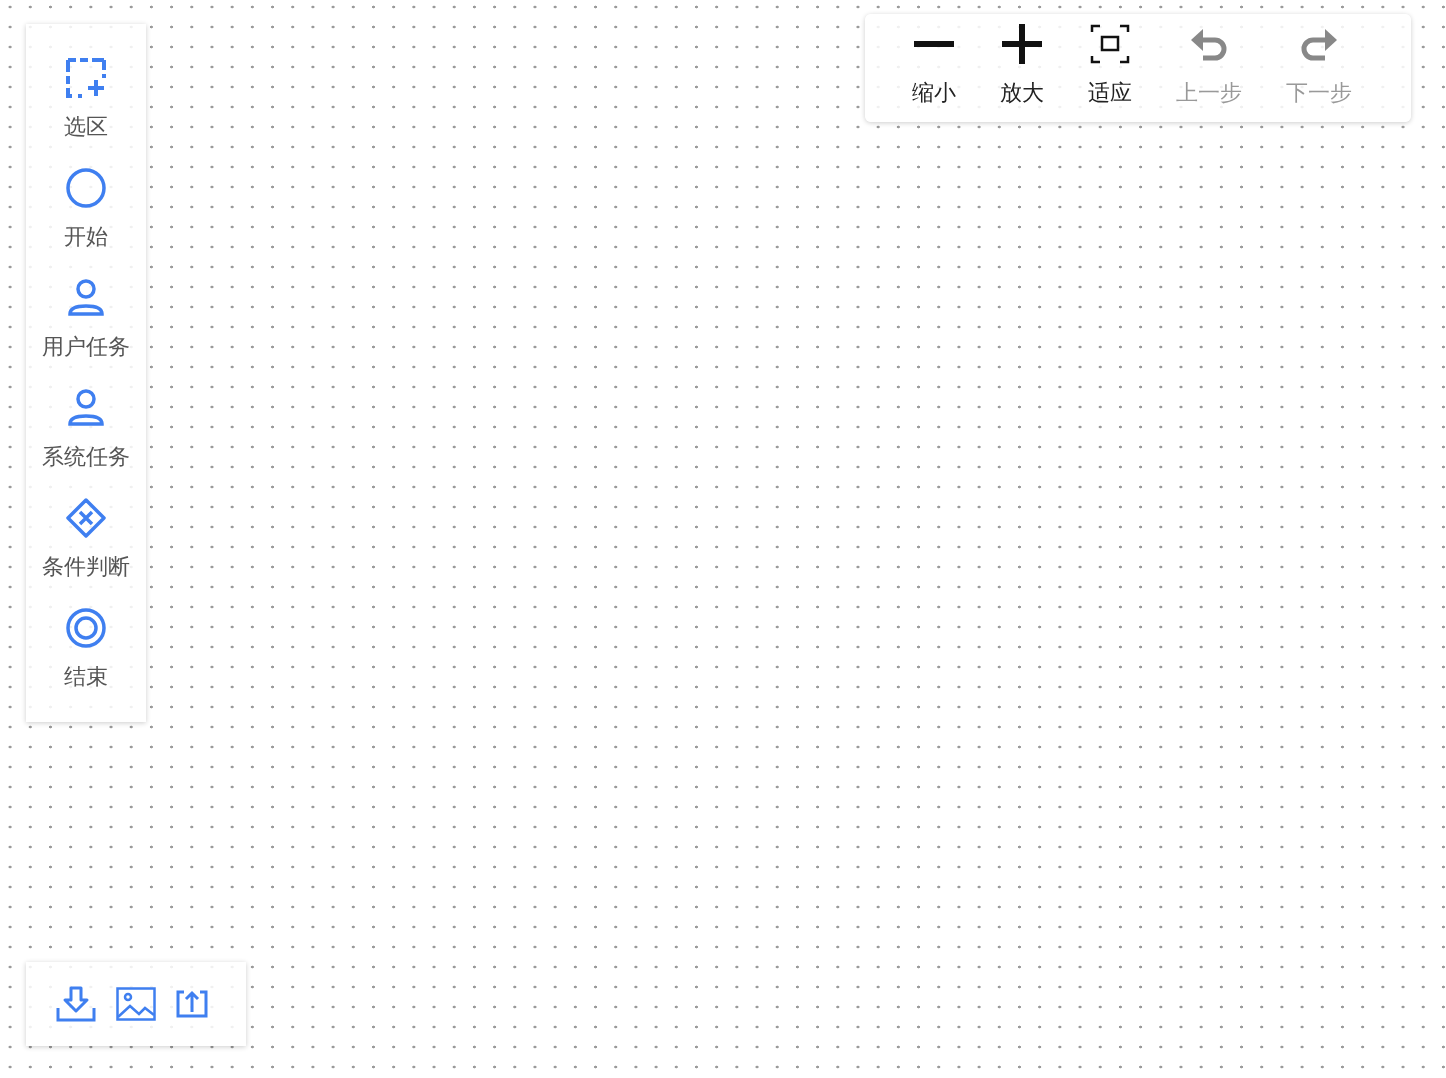 The width and height of the screenshot is (1446, 1078). I want to click on palette-label: 开始, so click(86, 237).